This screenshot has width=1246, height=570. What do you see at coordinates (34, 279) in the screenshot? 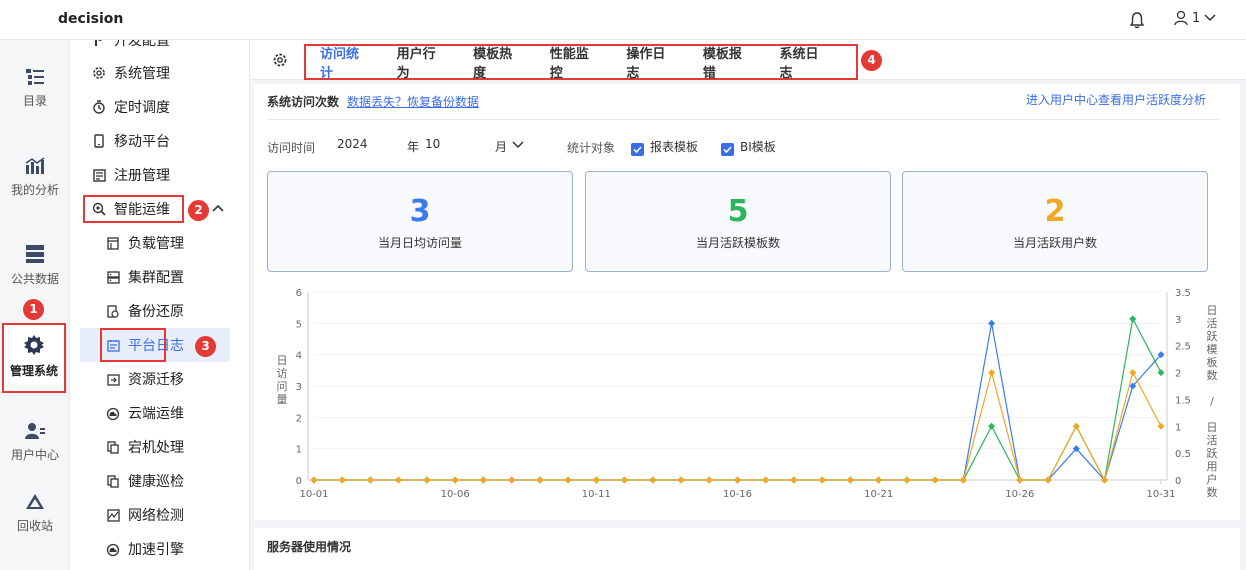
I see `rail-label: 公共数据` at bounding box center [34, 279].